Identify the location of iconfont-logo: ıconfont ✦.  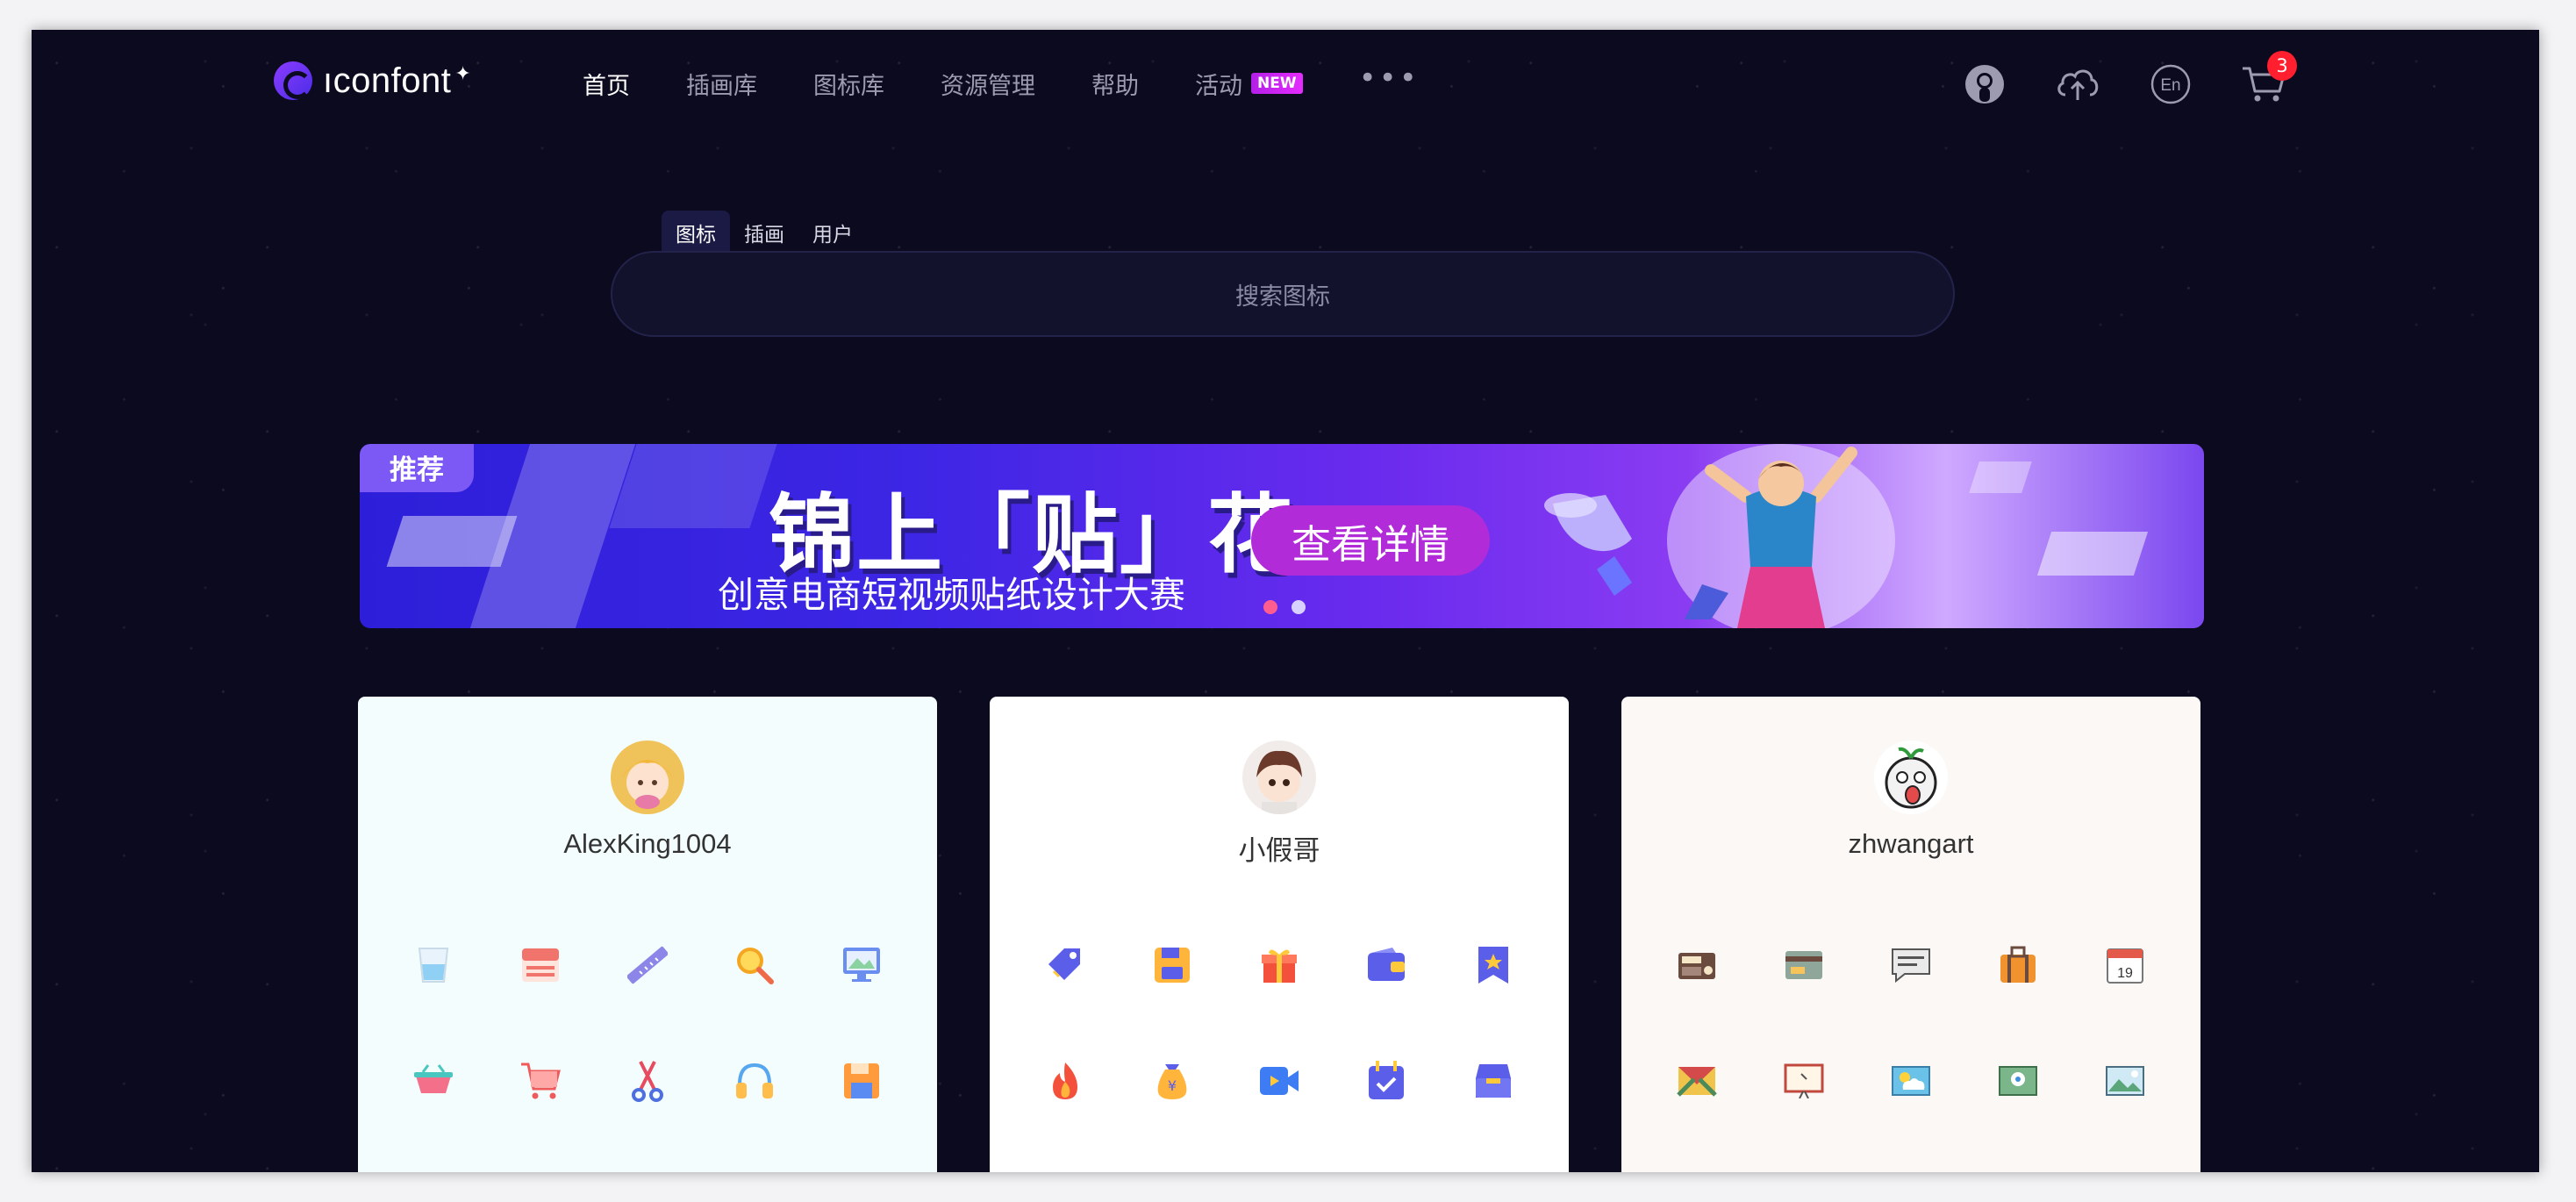
(372, 81).